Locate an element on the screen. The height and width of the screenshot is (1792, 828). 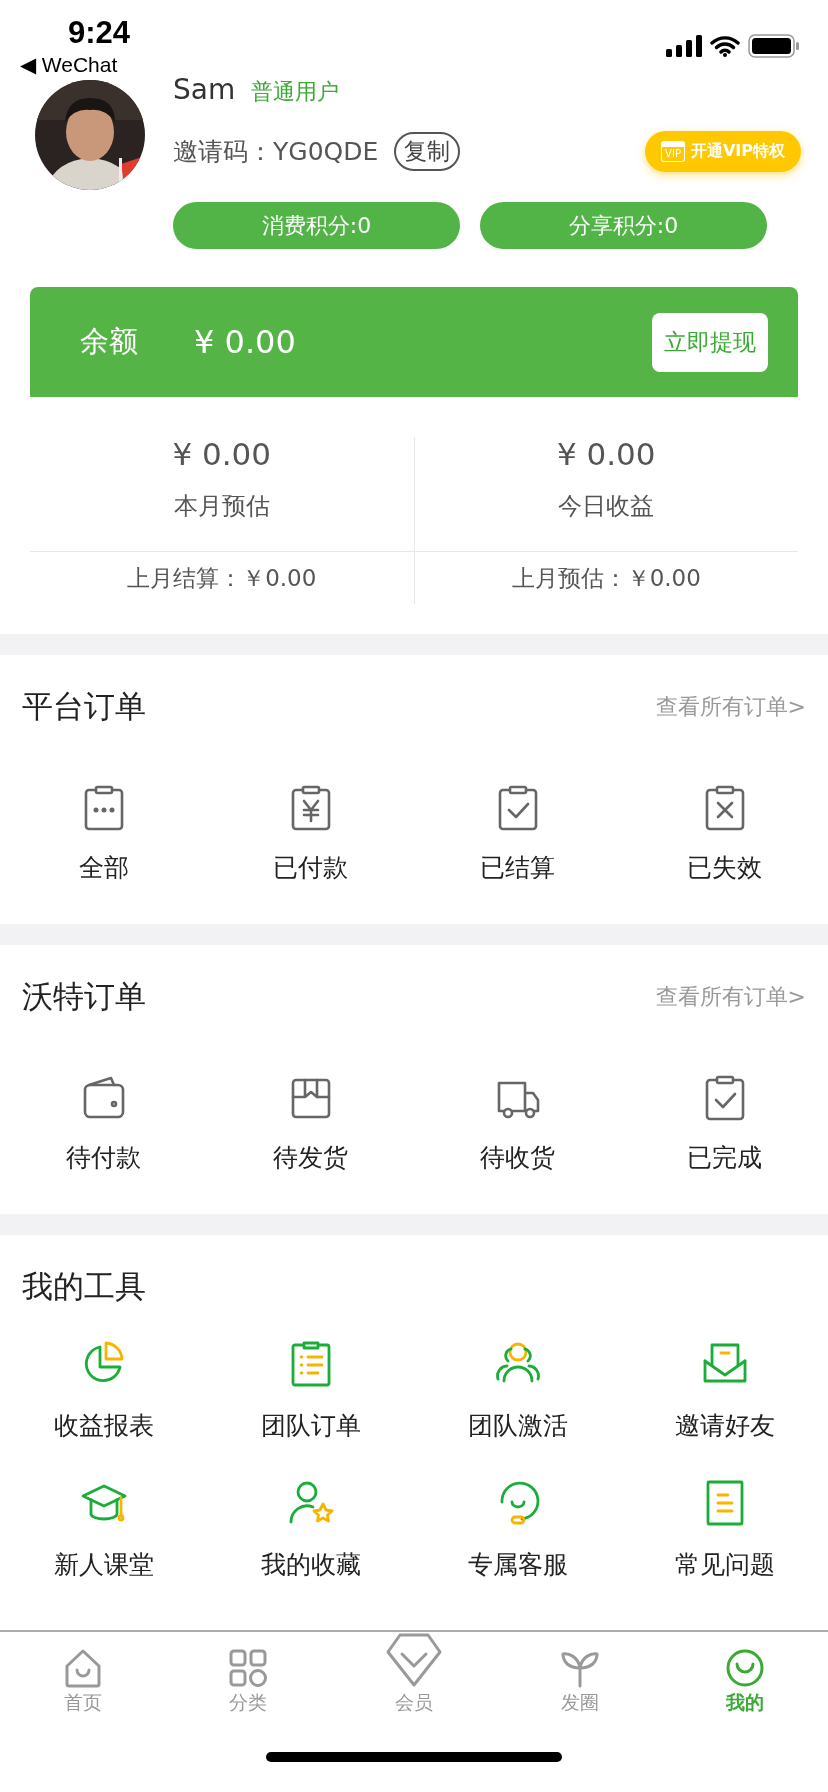
balance-amount: ¥ 0.00 is located at coordinates (245, 342).